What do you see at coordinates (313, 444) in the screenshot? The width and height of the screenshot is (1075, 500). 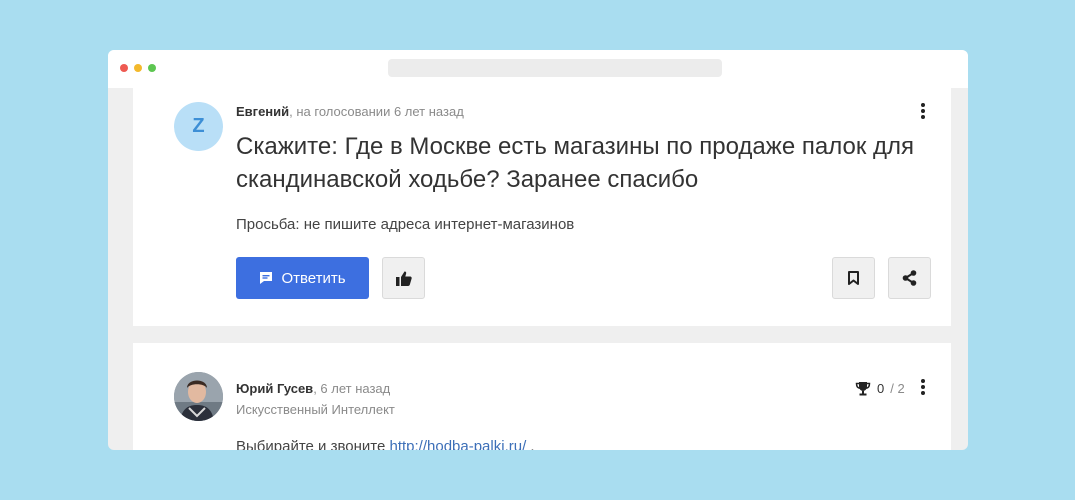 I see `answer-text: Выбирайте и звоните` at bounding box center [313, 444].